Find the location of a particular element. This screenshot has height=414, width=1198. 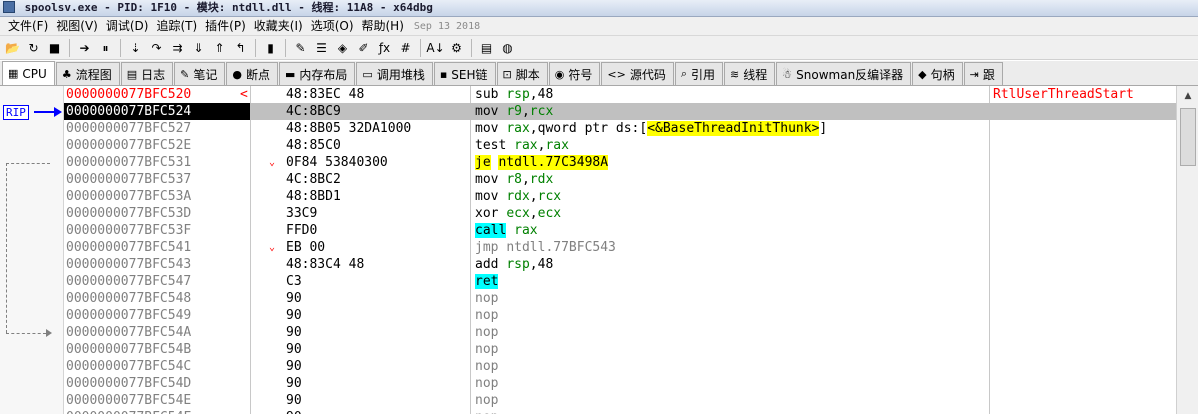

restart-button: ↻ is located at coordinates (33, 47).